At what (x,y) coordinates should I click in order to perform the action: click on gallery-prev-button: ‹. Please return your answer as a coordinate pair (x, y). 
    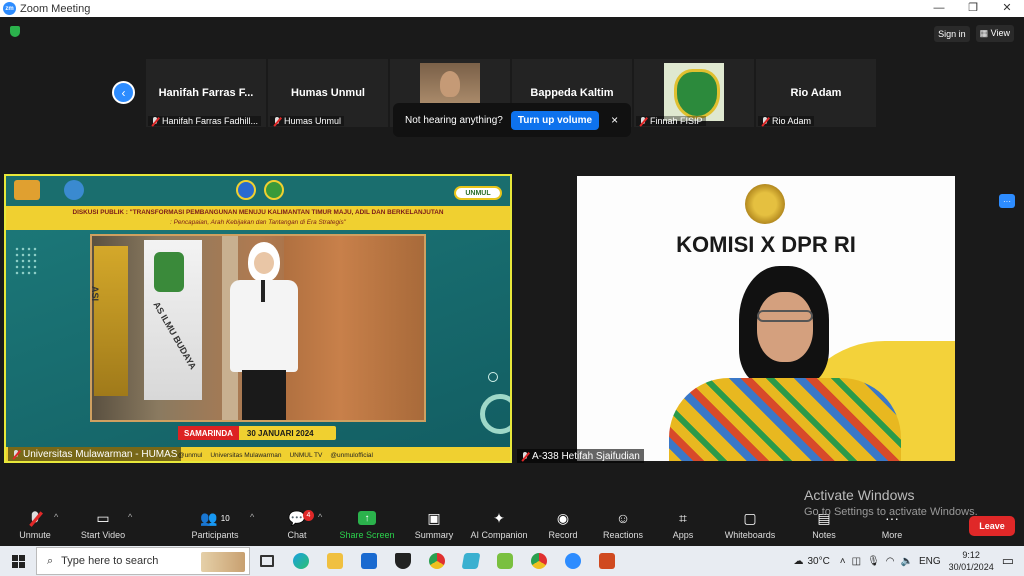
    Looking at the image, I should click on (123, 92).